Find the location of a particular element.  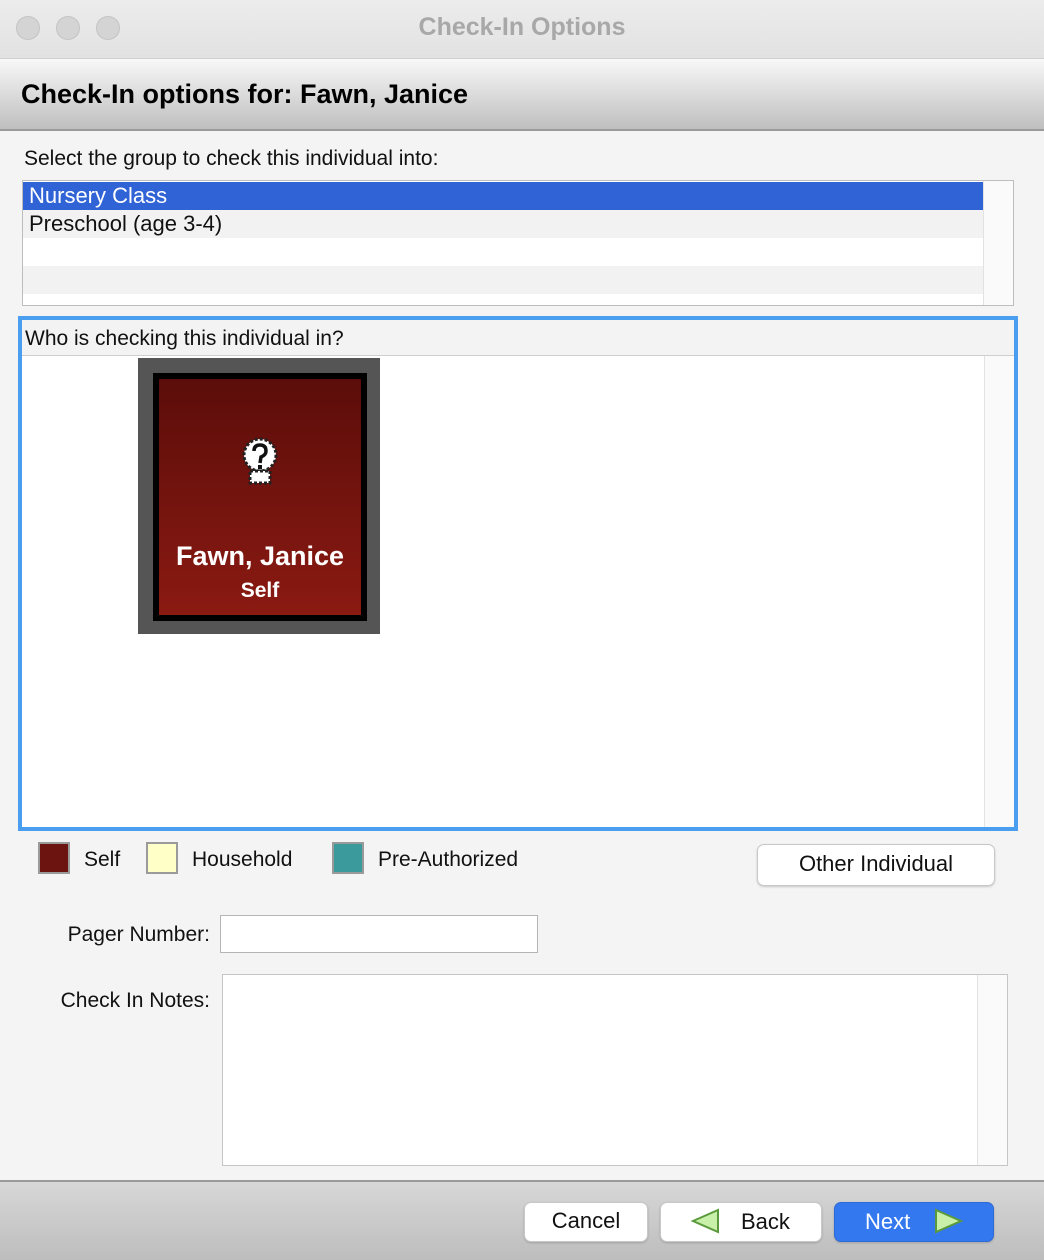

checker-prompt: Who is checking this individual in? is located at coordinates (184, 338).